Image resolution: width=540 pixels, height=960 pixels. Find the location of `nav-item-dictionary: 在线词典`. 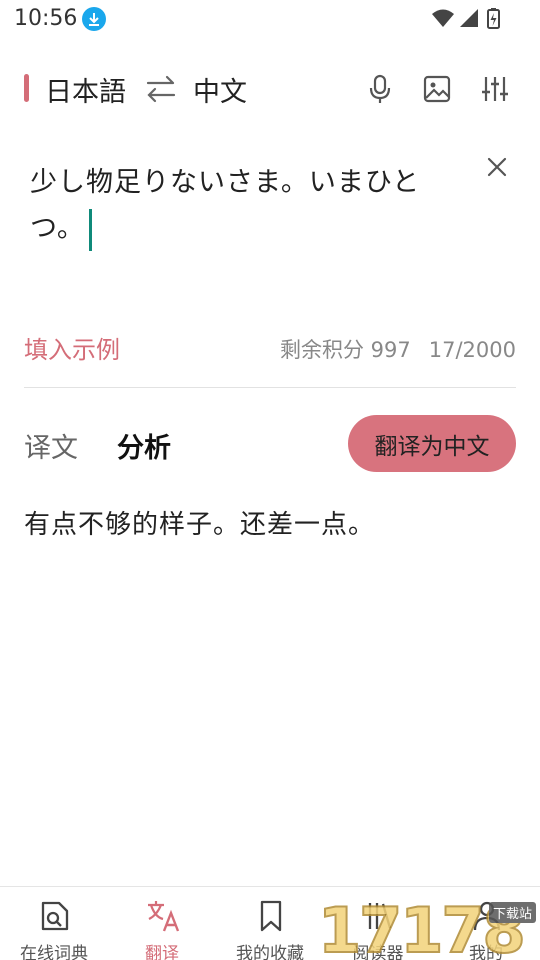

nav-item-dictionary: 在线词典 is located at coordinates (54, 923).